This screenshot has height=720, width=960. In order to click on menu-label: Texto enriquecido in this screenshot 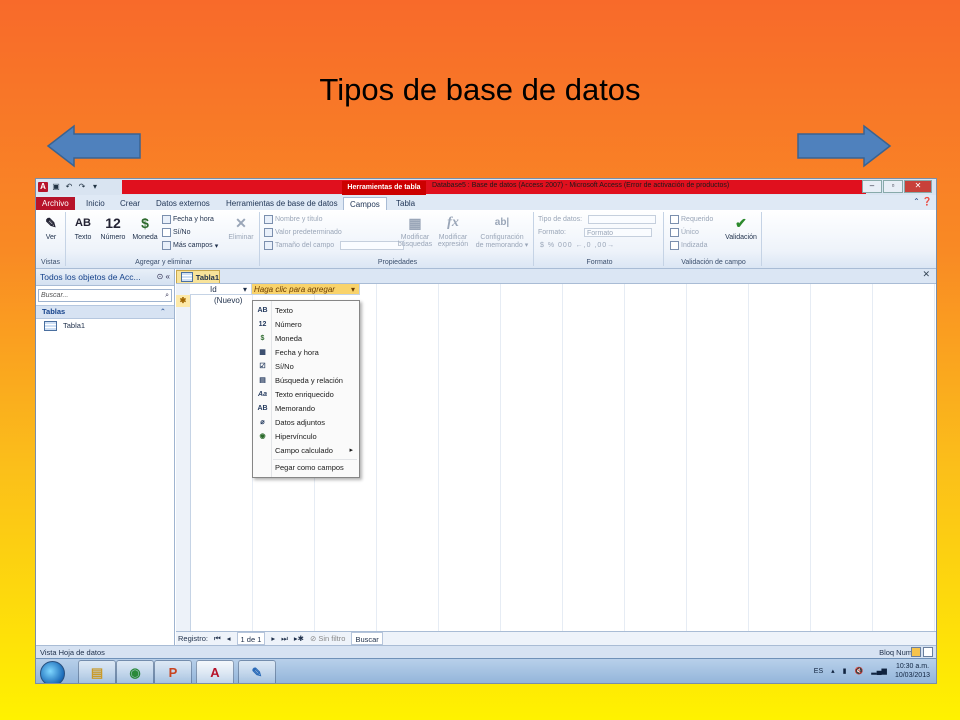, I will do `click(304, 394)`.